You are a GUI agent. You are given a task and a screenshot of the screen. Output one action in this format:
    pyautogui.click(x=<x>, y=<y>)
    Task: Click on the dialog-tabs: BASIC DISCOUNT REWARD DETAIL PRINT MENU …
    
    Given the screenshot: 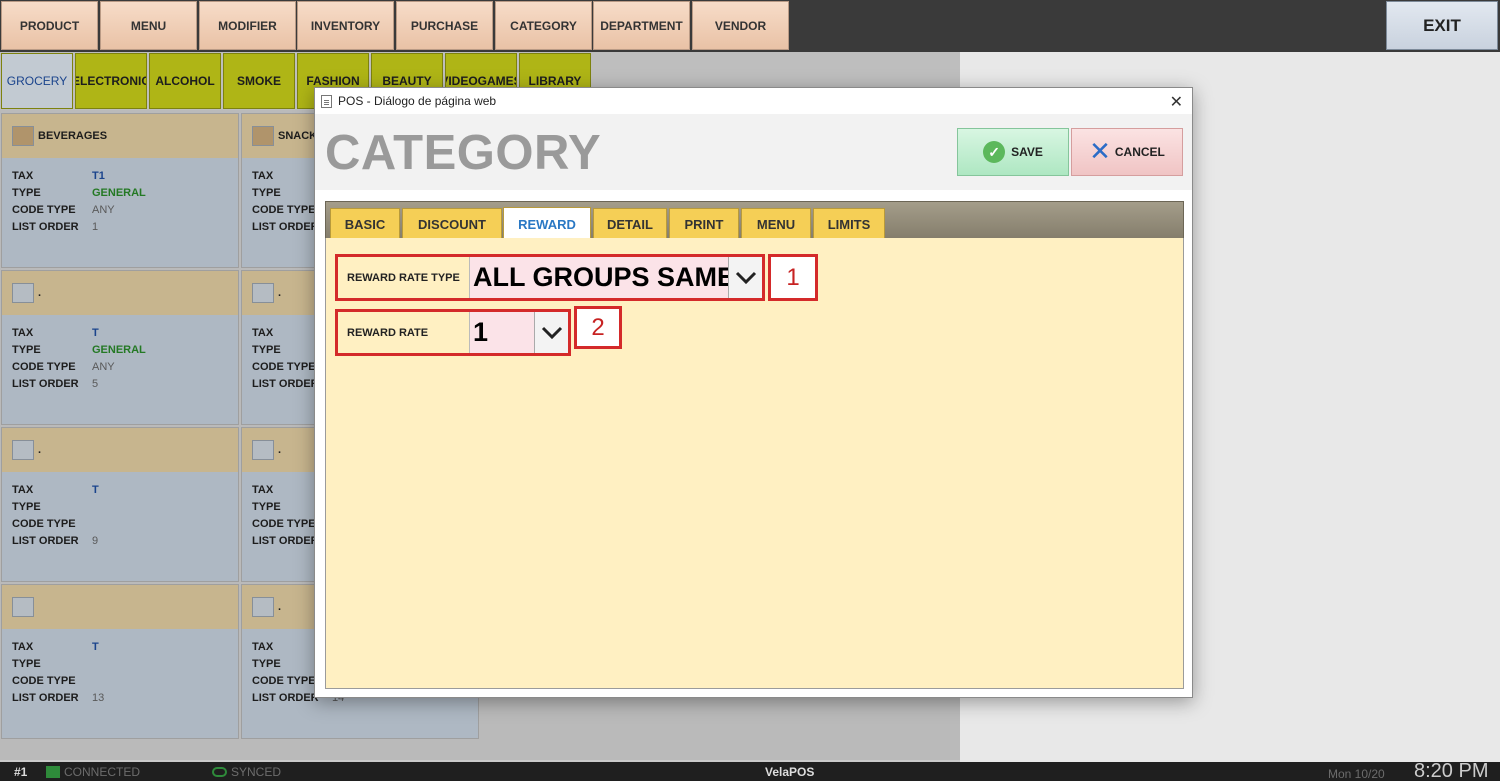 What is the action you would take?
    pyautogui.click(x=754, y=220)
    